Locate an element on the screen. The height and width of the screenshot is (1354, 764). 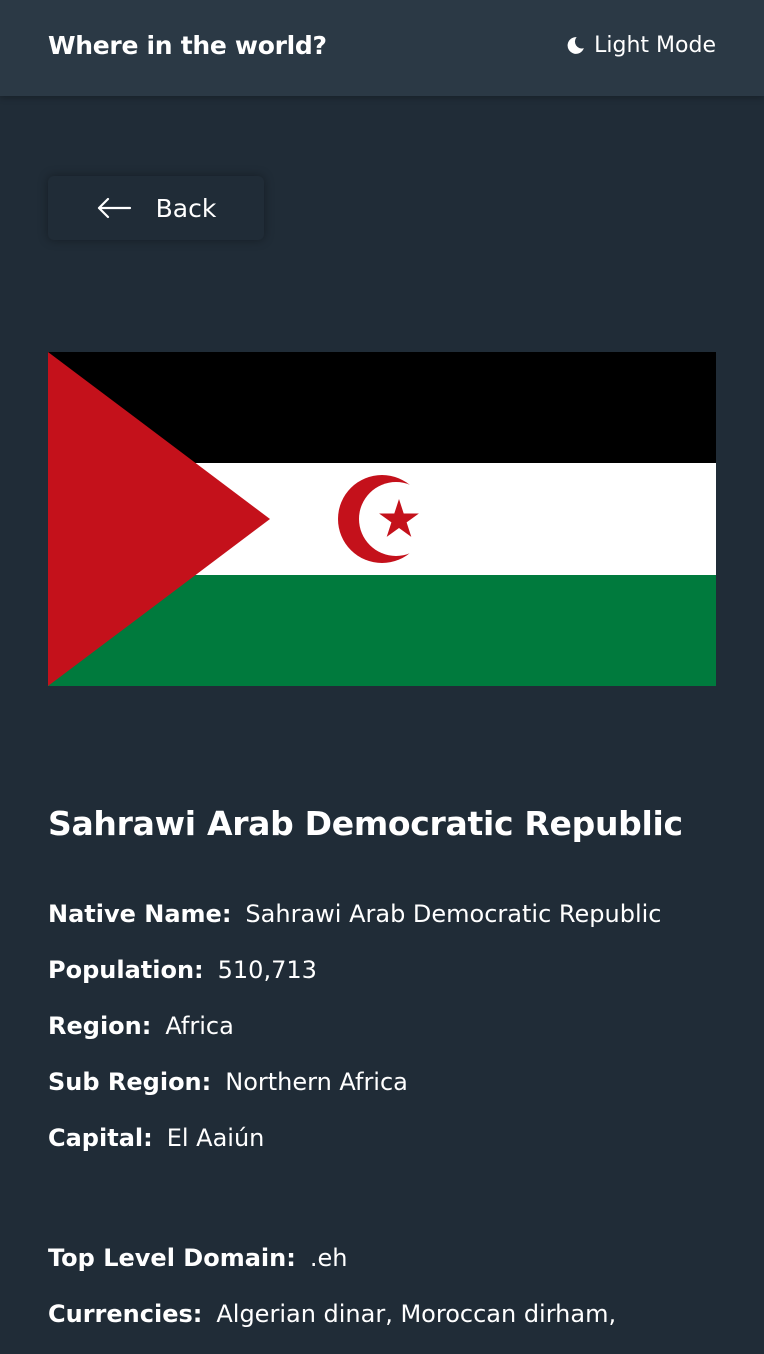
app-title: Where in the world? is located at coordinates (187, 45).